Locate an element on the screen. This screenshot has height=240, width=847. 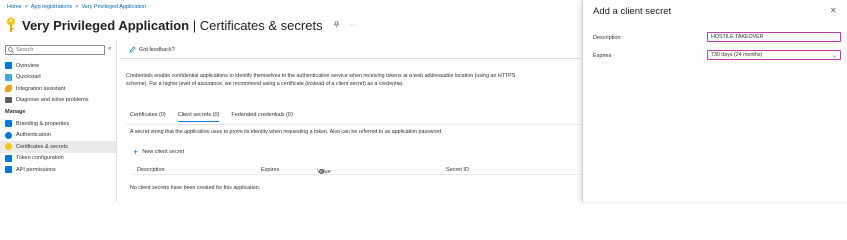
sidebar-item-api-permissions: API permissions is located at coordinates (58, 170).